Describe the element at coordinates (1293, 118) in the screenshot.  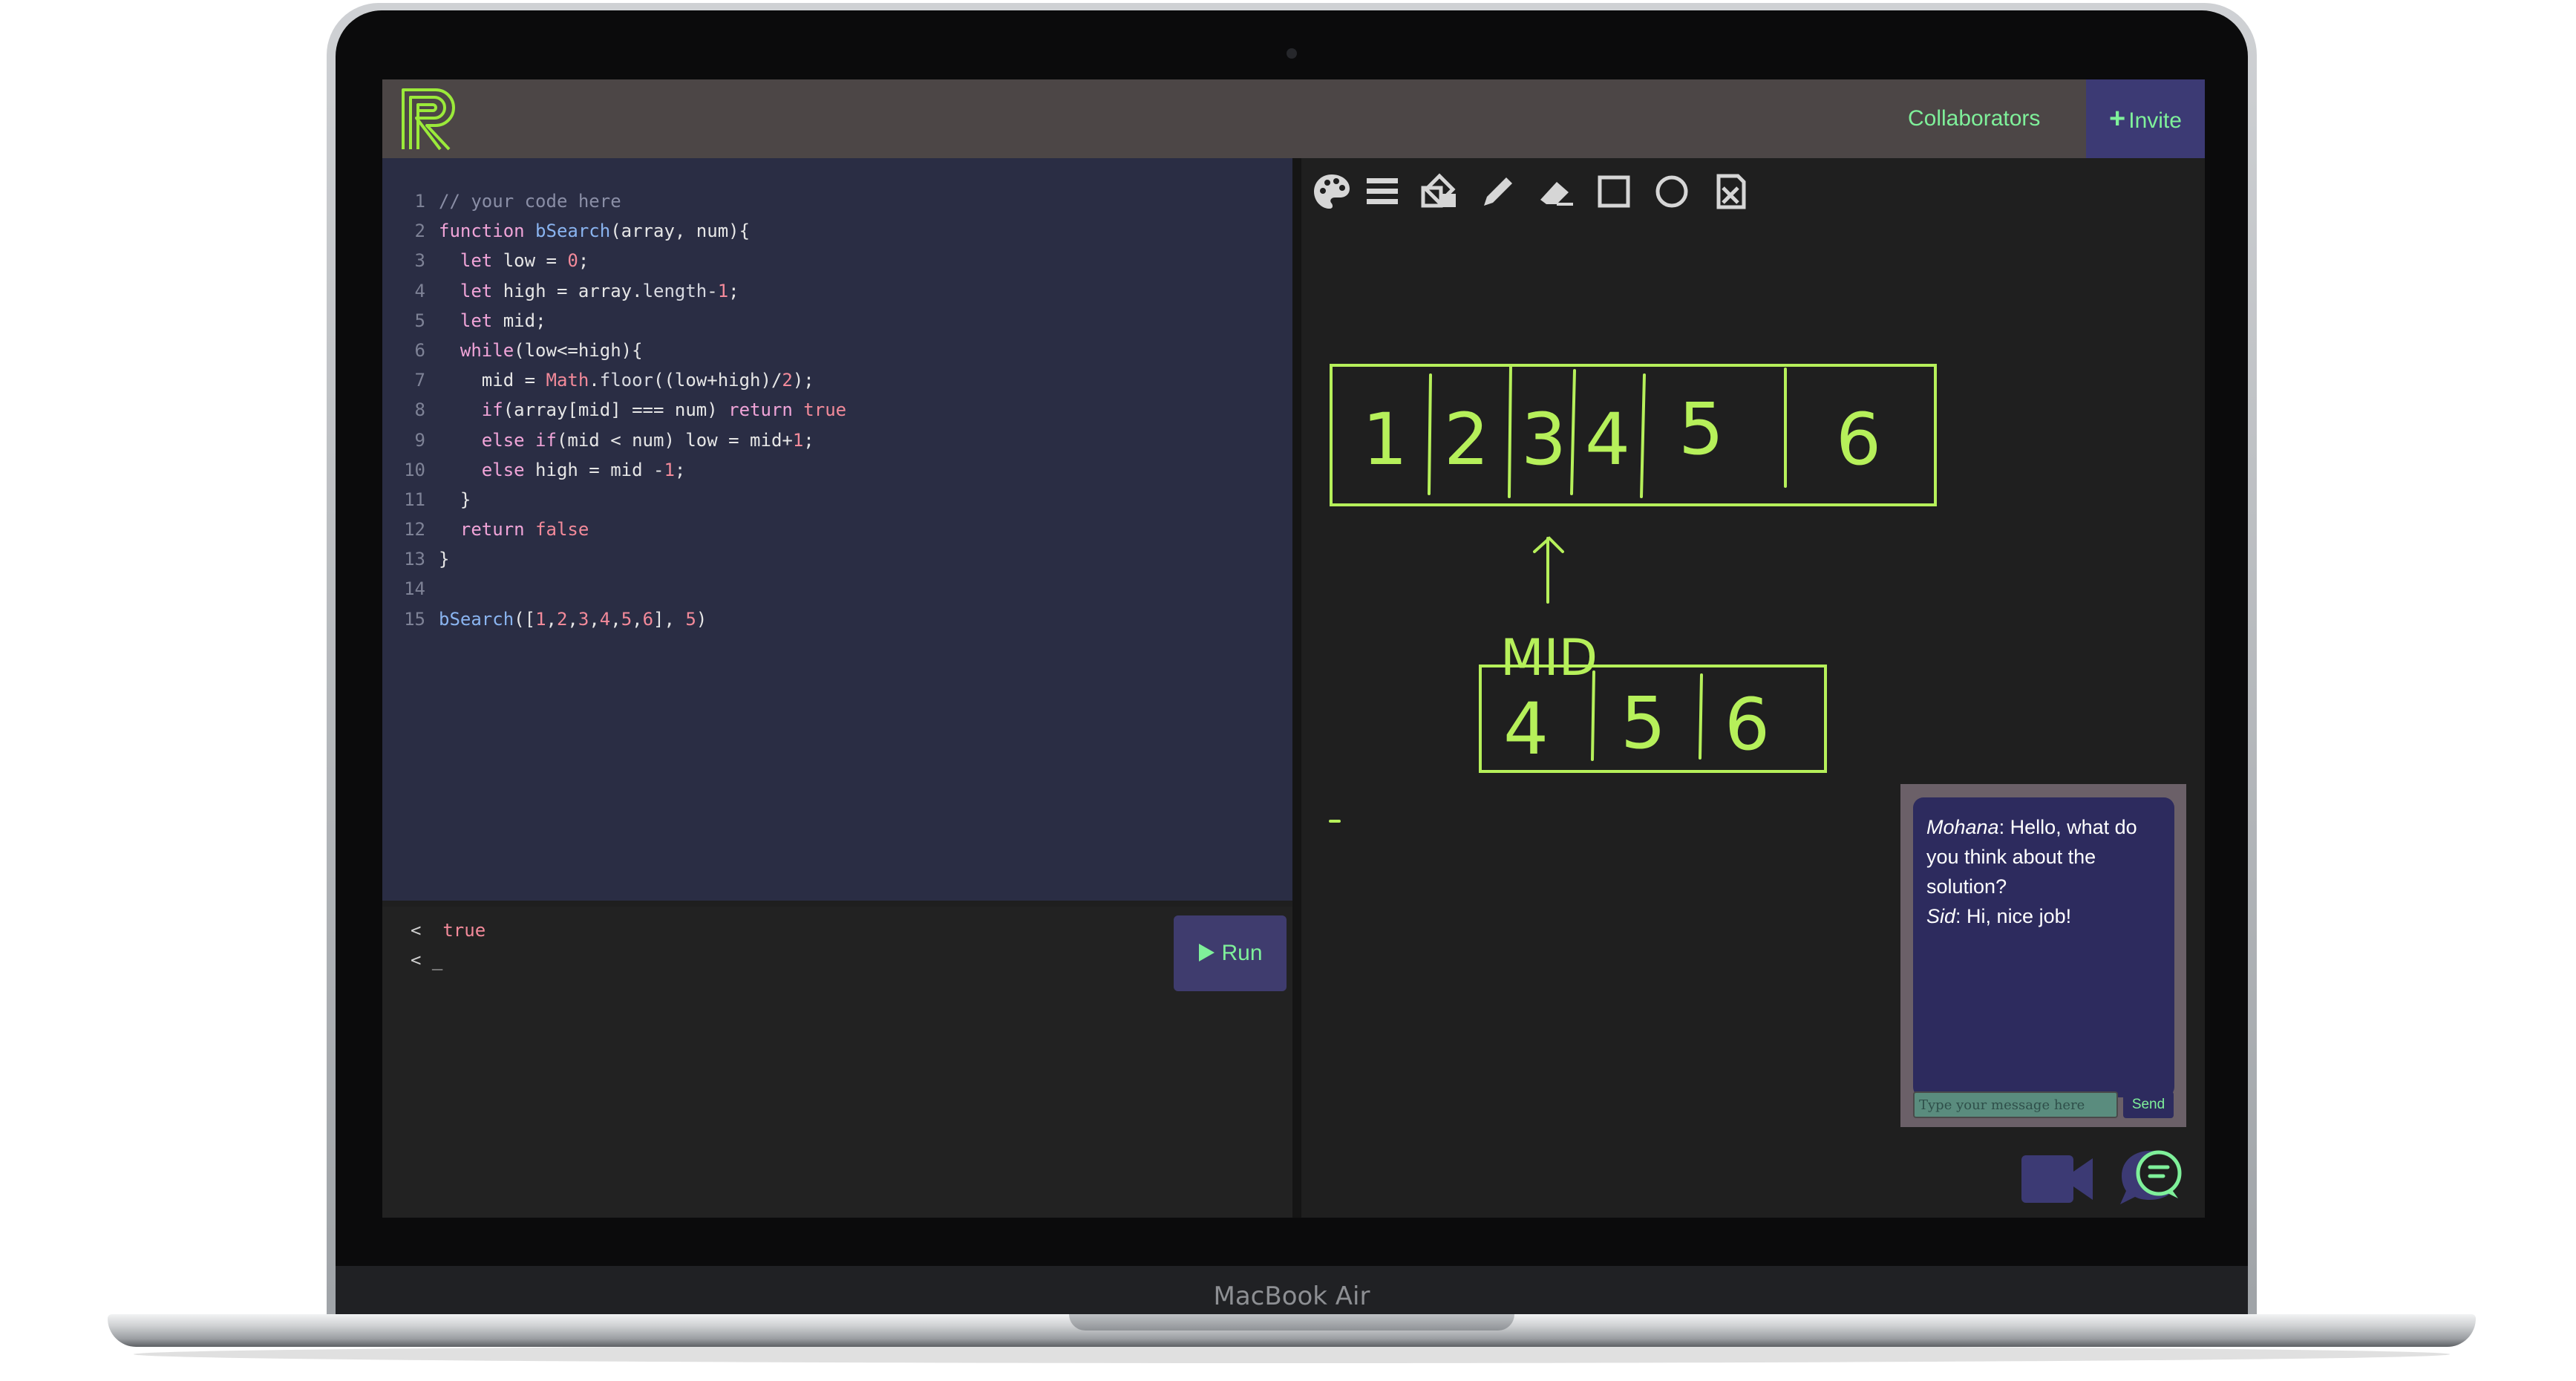
I see `top-bar: R Collaborators + Invite` at that location.